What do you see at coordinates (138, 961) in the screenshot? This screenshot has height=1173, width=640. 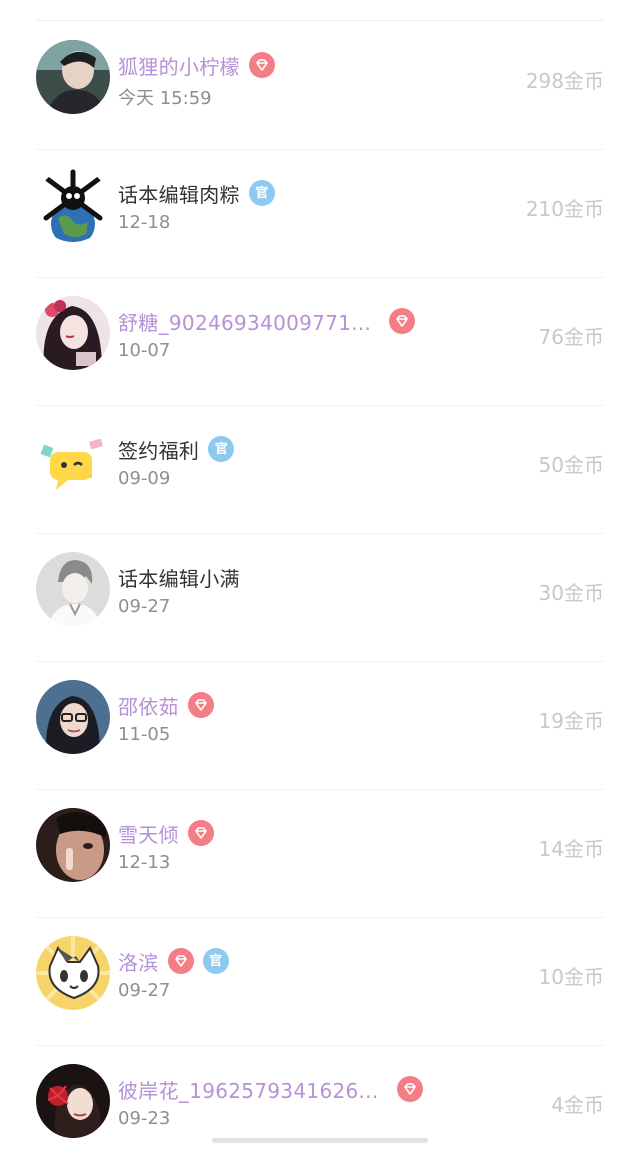 I see `user-name: 洛滨` at bounding box center [138, 961].